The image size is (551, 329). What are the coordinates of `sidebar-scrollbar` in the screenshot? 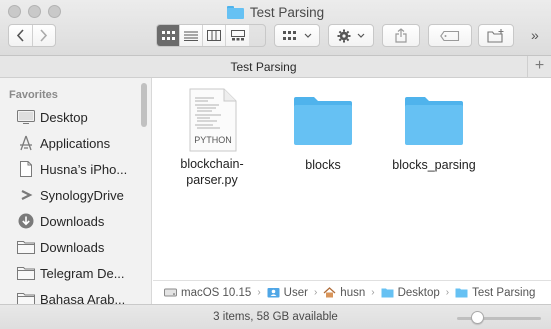 It's located at (144, 105).